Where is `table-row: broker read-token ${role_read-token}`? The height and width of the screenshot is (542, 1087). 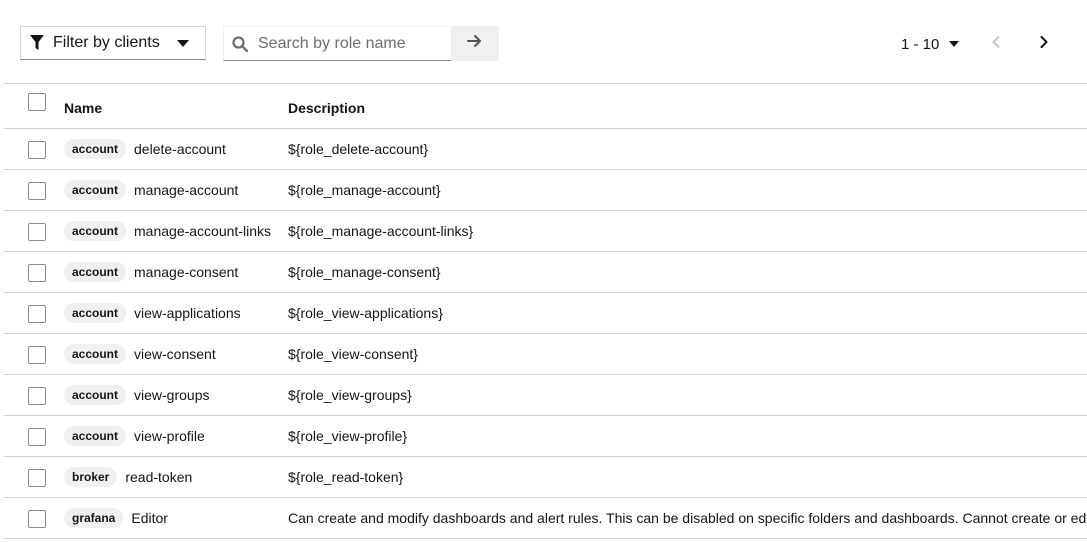
table-row: broker read-token ${role_read-token} is located at coordinates (545, 477).